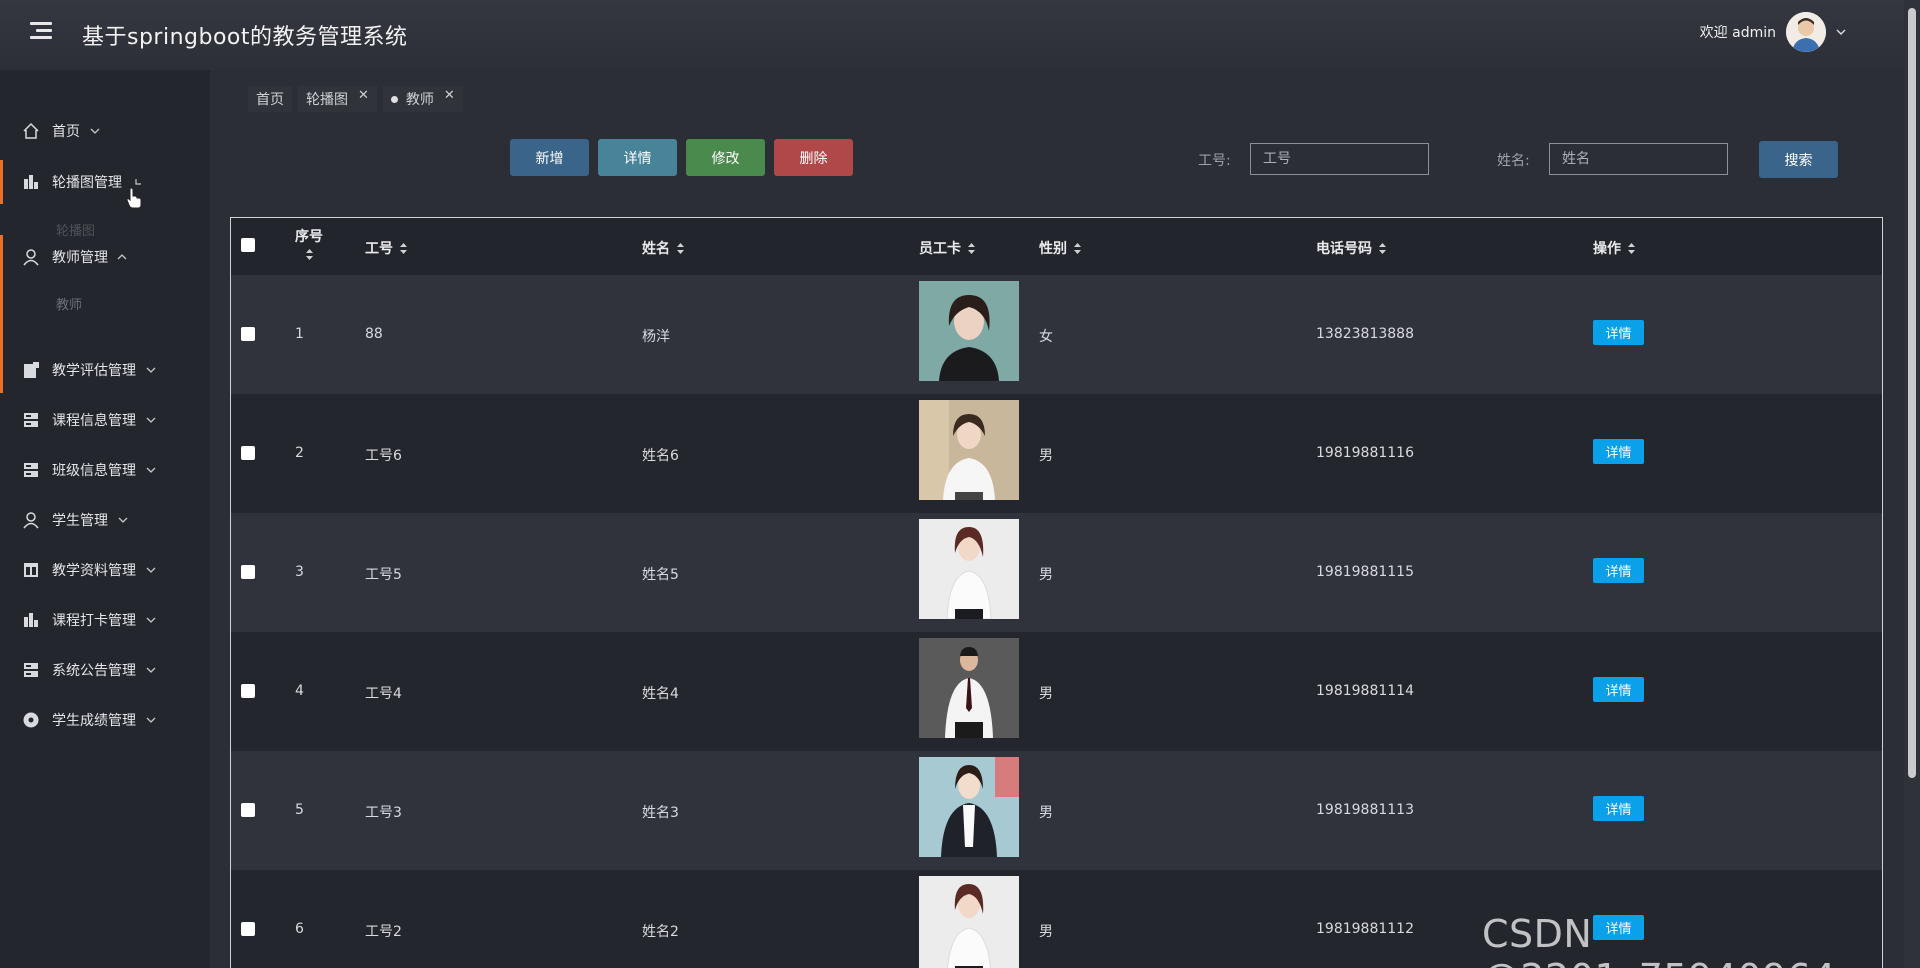 Image resolution: width=1920 pixels, height=968 pixels. Describe the element at coordinates (105, 670) in the screenshot. I see `sidebar-item-notice: 系统公告管理` at that location.